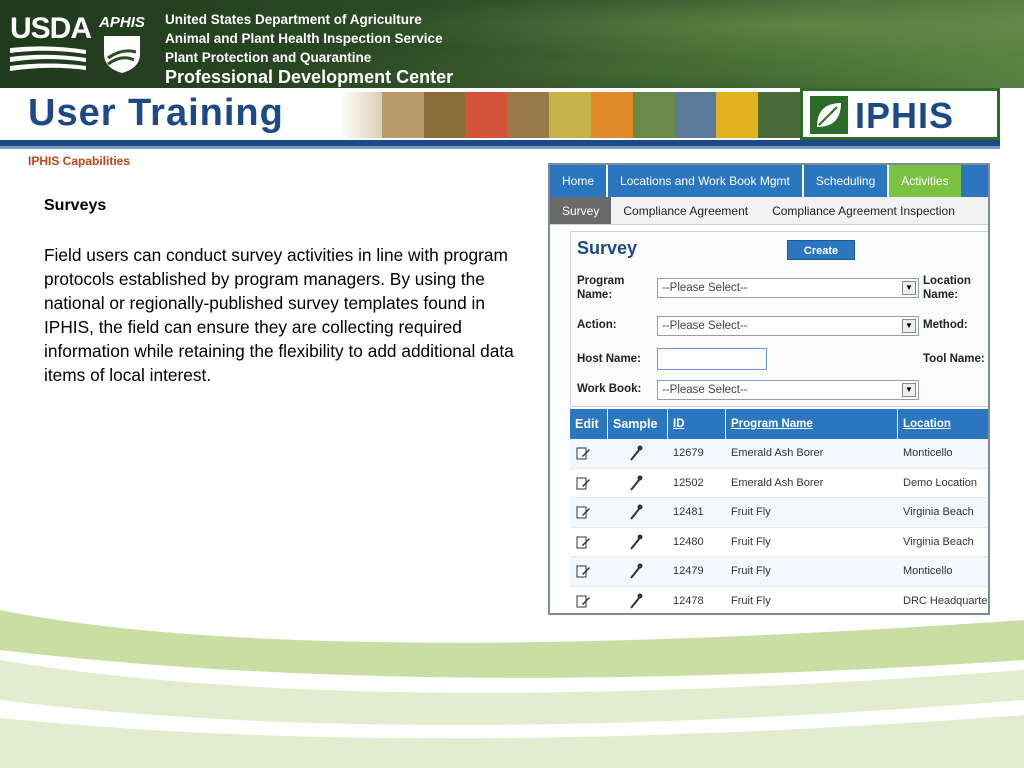  What do you see at coordinates (601, 288) in the screenshot?
I see `program-name-label: Program Name:` at bounding box center [601, 288].